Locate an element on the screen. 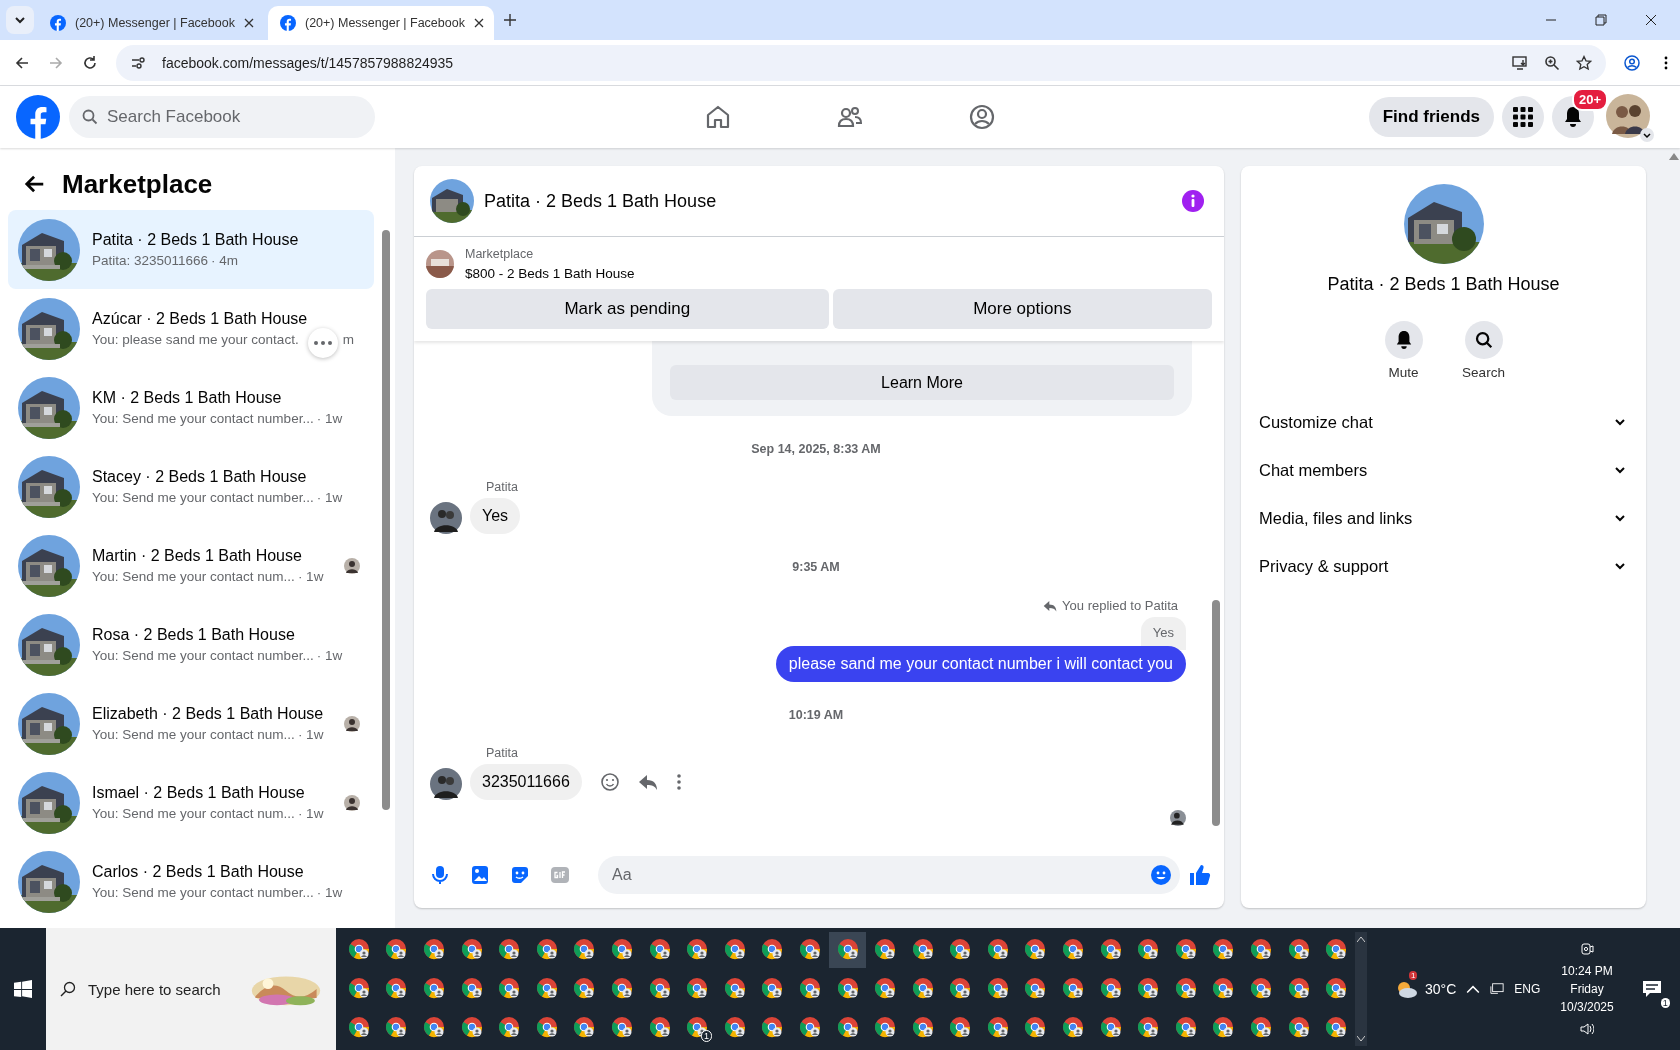  conversation-item: Patita · 2 Beds 1 Bath House Patita: 3235011666 · 4m is located at coordinates (191, 249).